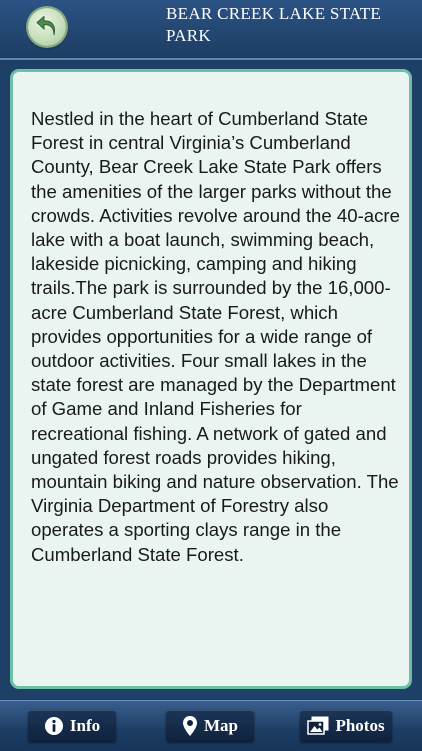  I want to click on tab-map-label: Map, so click(221, 725).